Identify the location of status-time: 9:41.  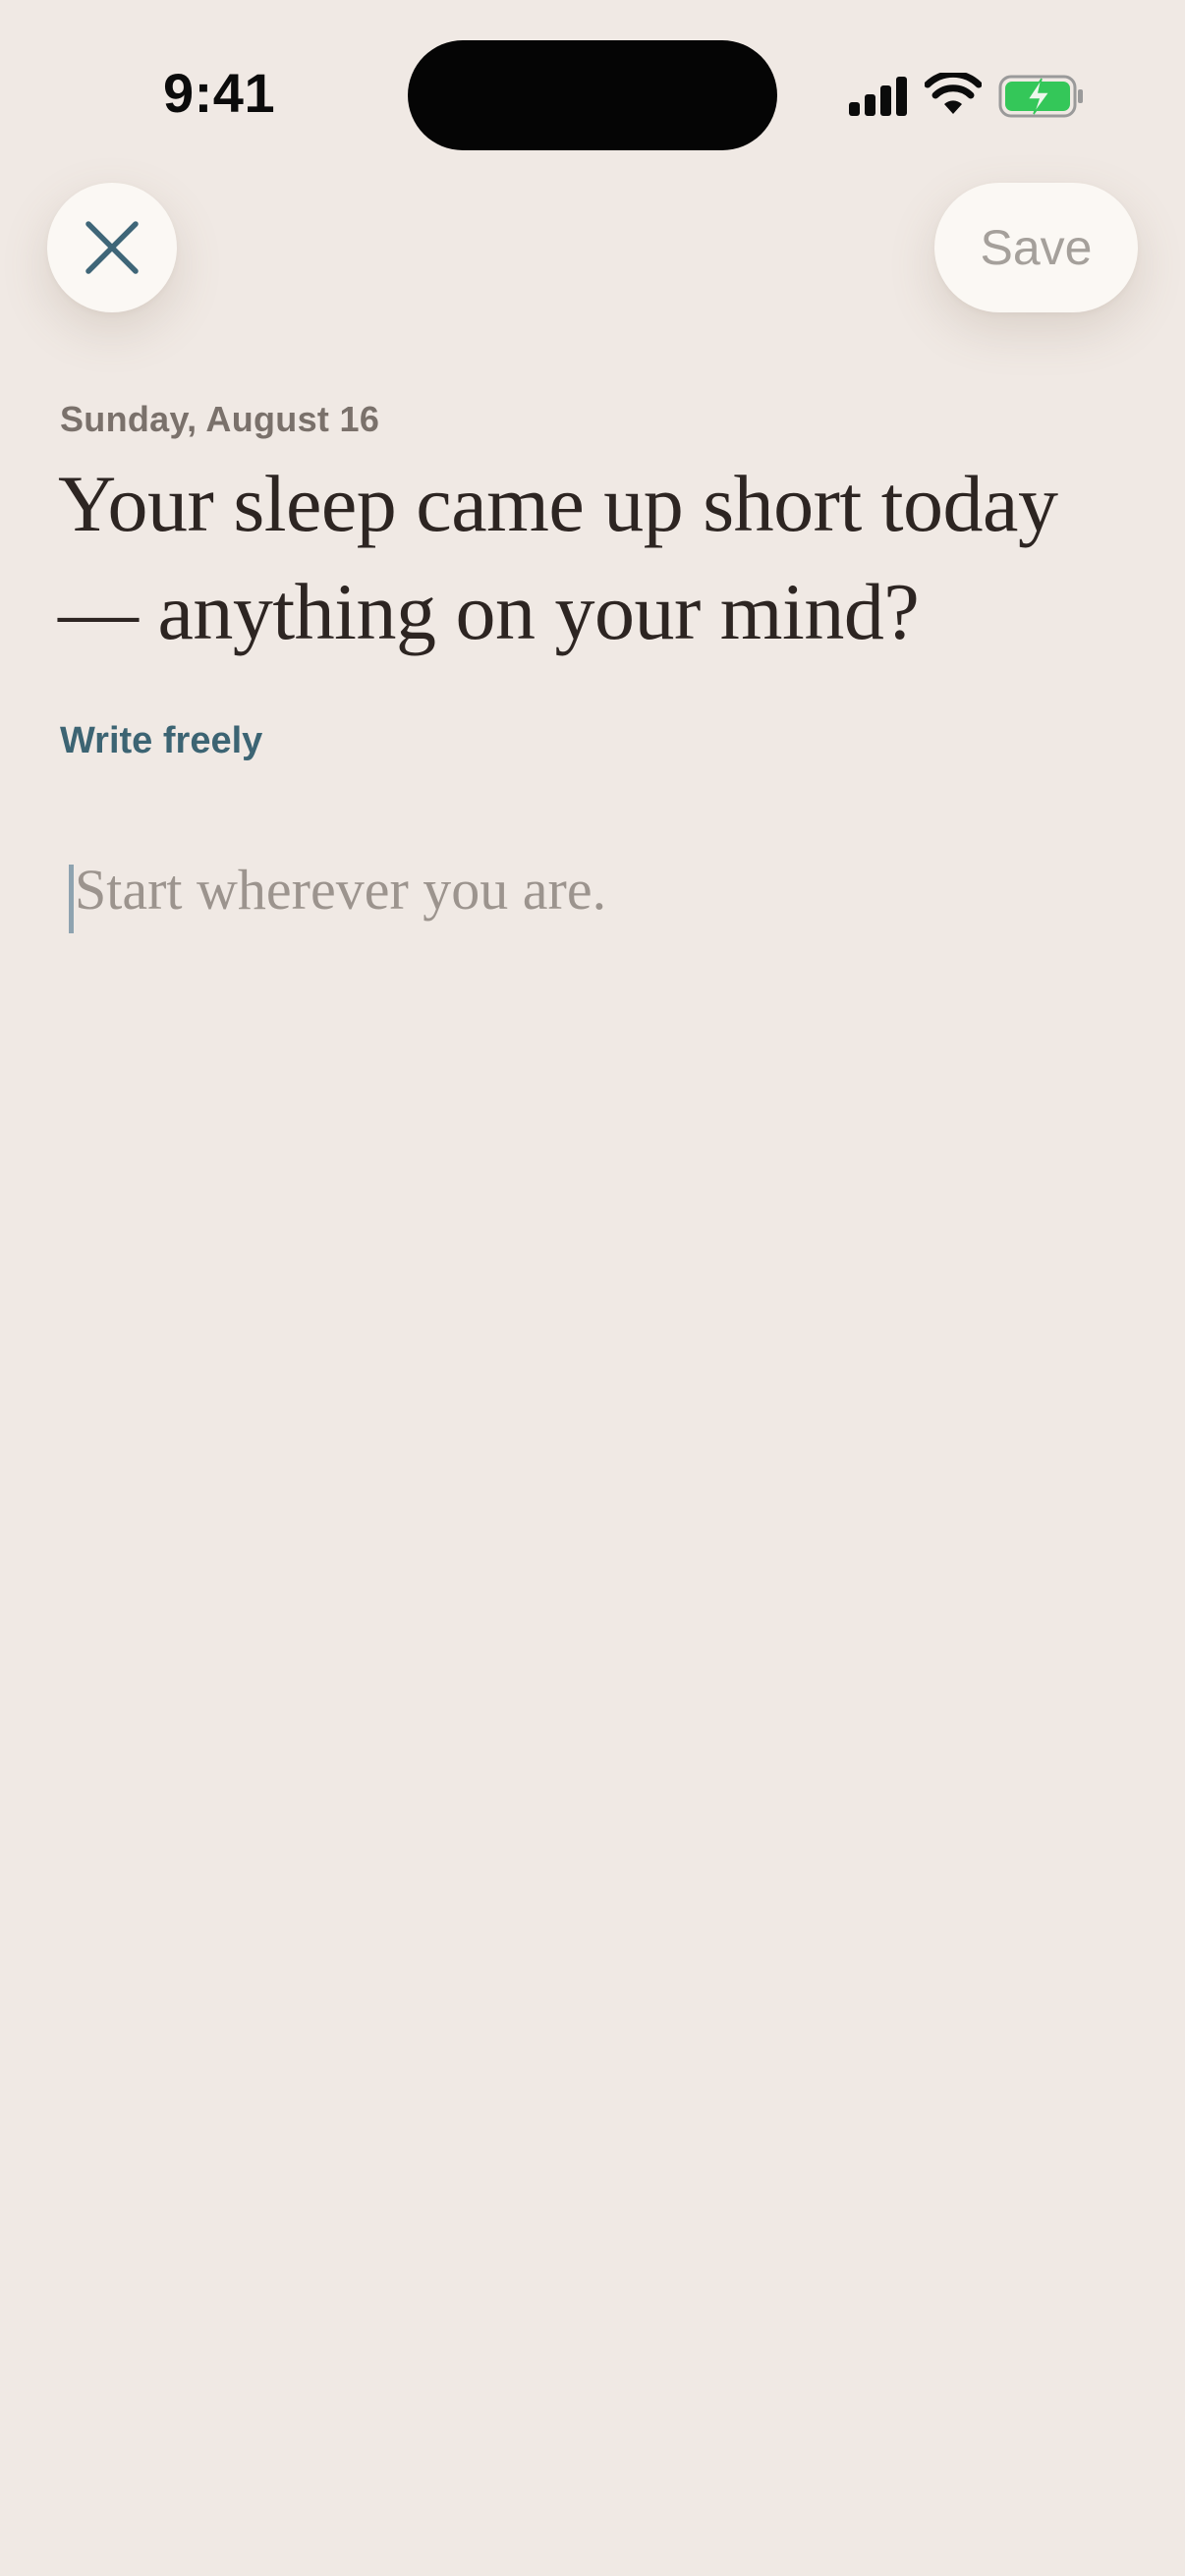
(220, 93).